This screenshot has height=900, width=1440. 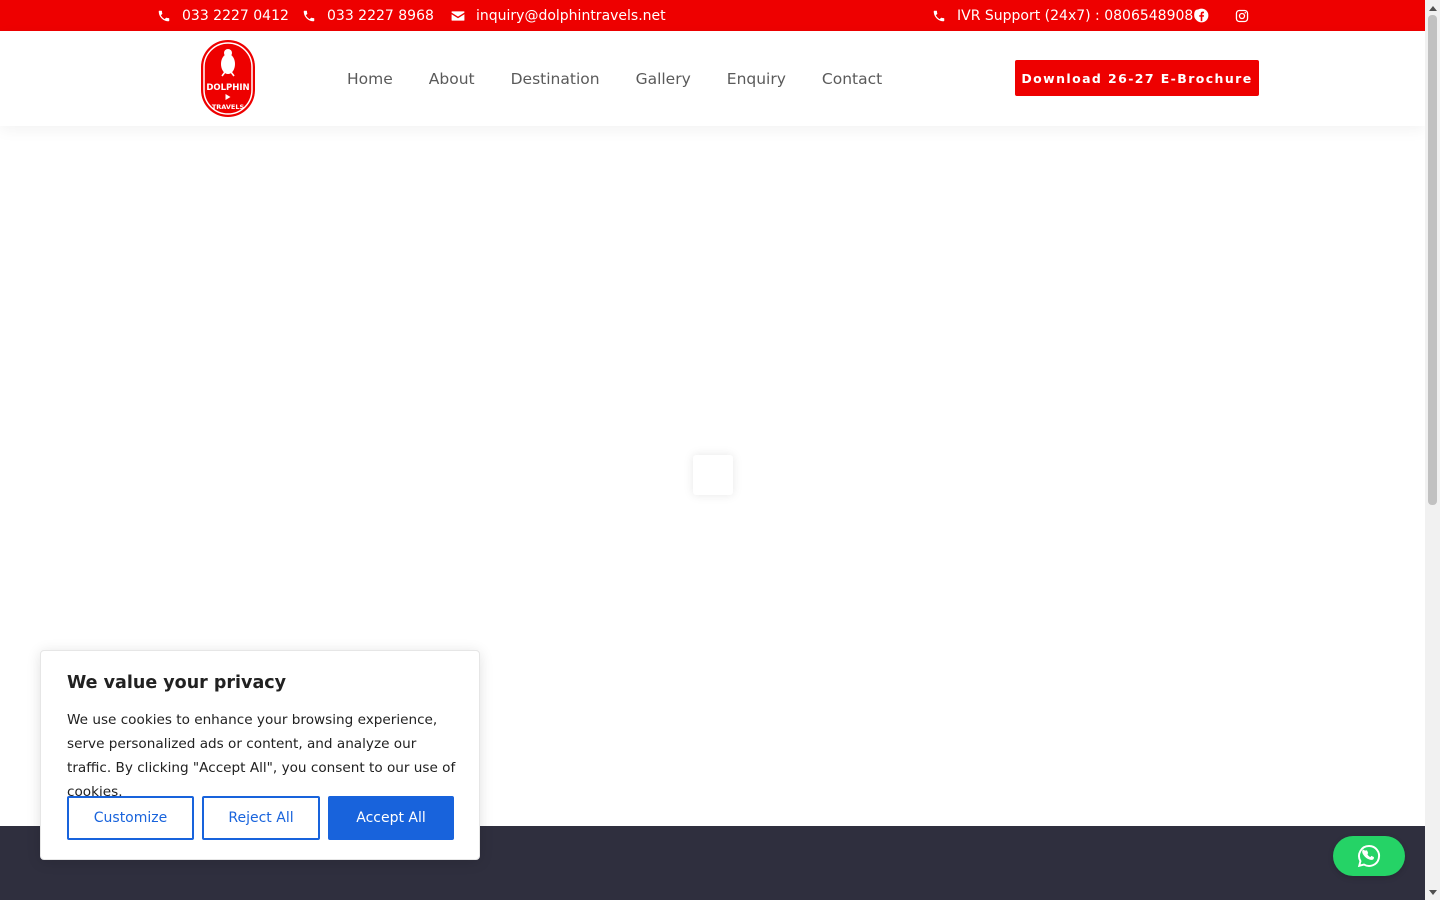 What do you see at coordinates (228, 107) in the screenshot?
I see `logo-text-travels: TRAVELS` at bounding box center [228, 107].